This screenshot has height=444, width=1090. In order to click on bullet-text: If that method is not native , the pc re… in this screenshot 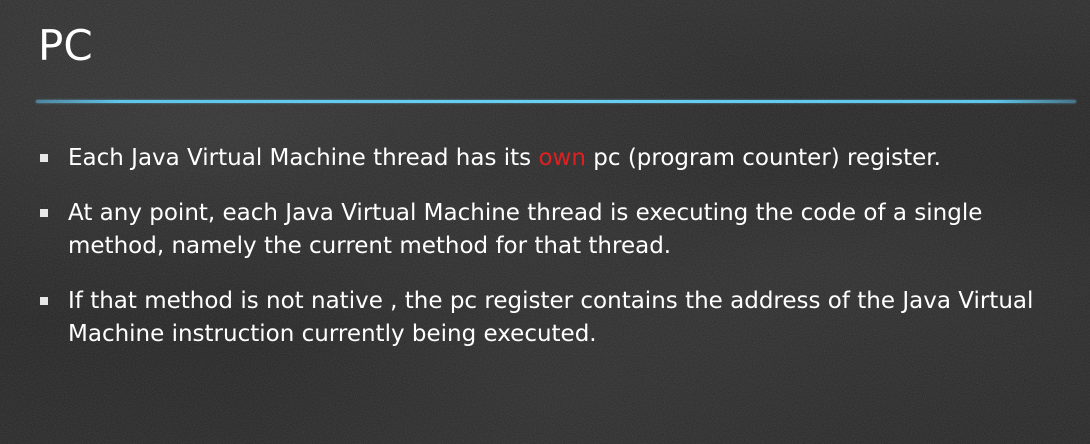, I will do `click(551, 317)`.